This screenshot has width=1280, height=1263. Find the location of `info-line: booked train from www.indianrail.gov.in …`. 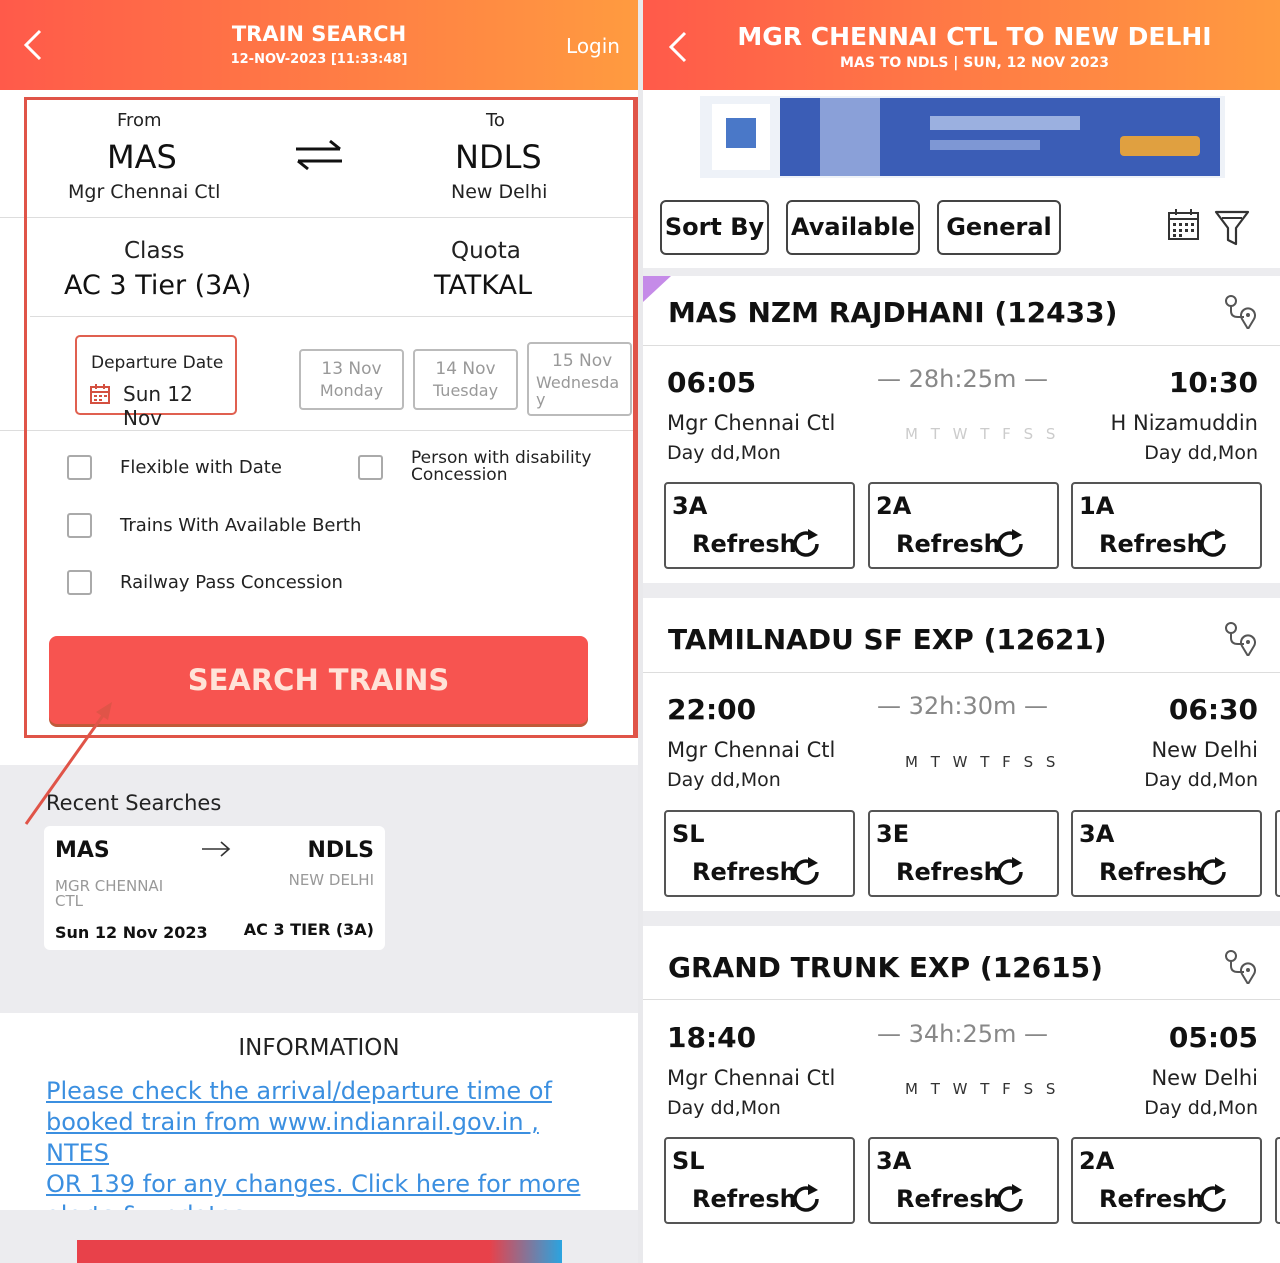

info-line: booked train from www.indianrail.gov.in … is located at coordinates (292, 1137).